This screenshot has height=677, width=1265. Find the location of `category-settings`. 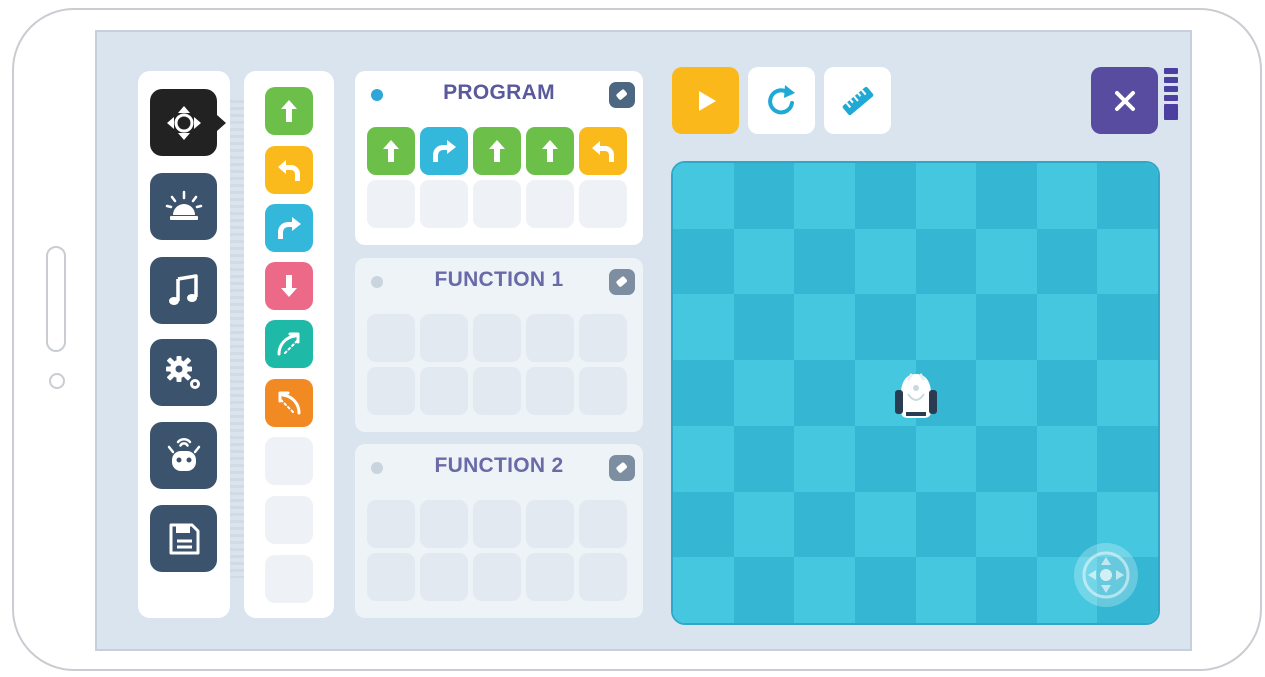

category-settings is located at coordinates (183, 372).